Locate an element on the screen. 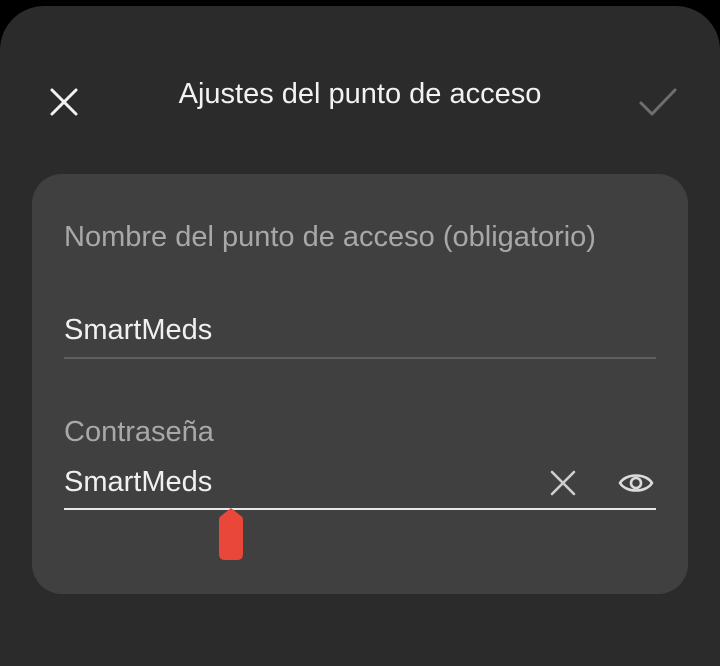 This screenshot has width=720, height=666. hotspot-name-underline is located at coordinates (360, 358).